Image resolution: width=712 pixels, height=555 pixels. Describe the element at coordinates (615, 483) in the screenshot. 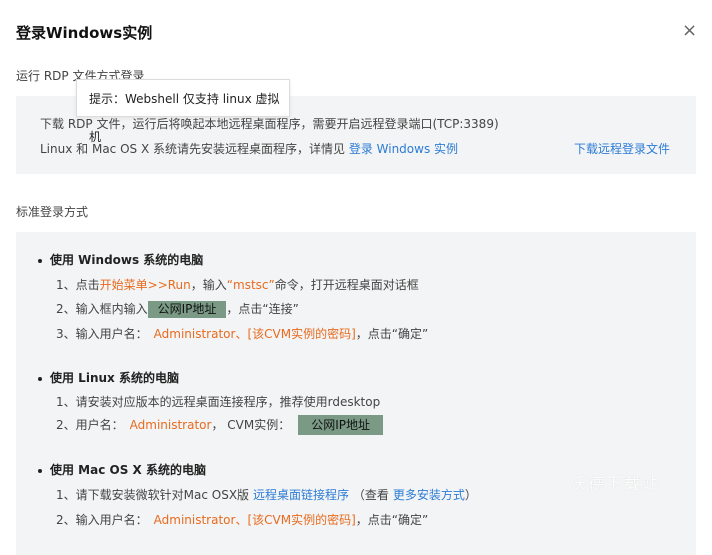

I see `watermark: 沃德下载站` at that location.